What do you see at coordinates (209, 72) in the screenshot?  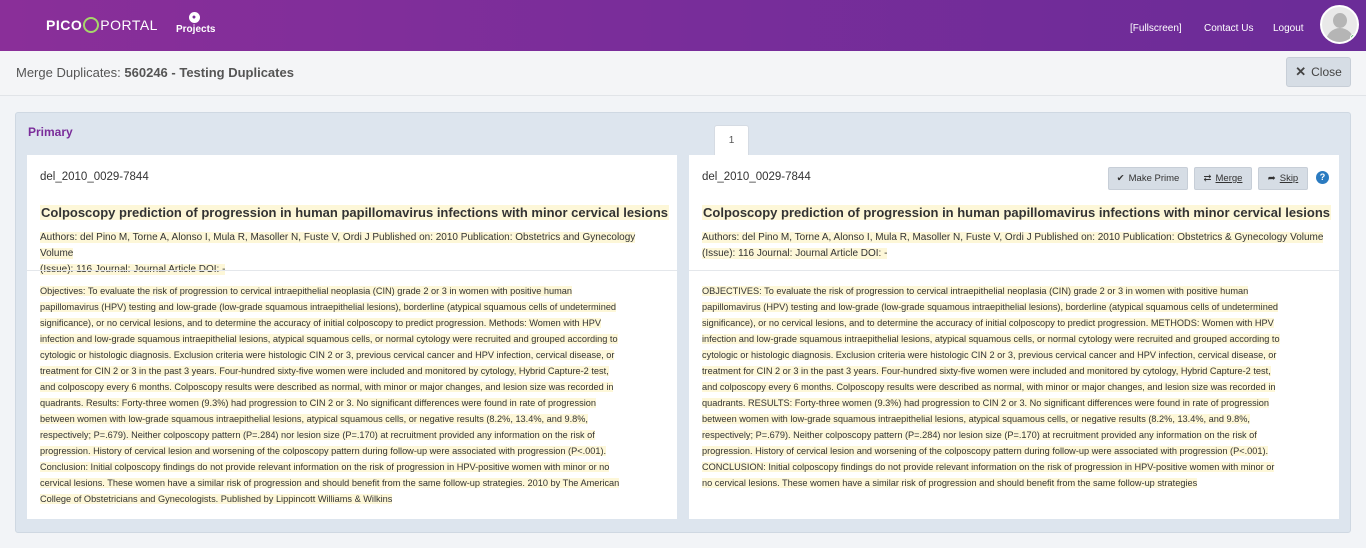 I see `page-title-name: 560246 - Testing Duplicates` at bounding box center [209, 72].